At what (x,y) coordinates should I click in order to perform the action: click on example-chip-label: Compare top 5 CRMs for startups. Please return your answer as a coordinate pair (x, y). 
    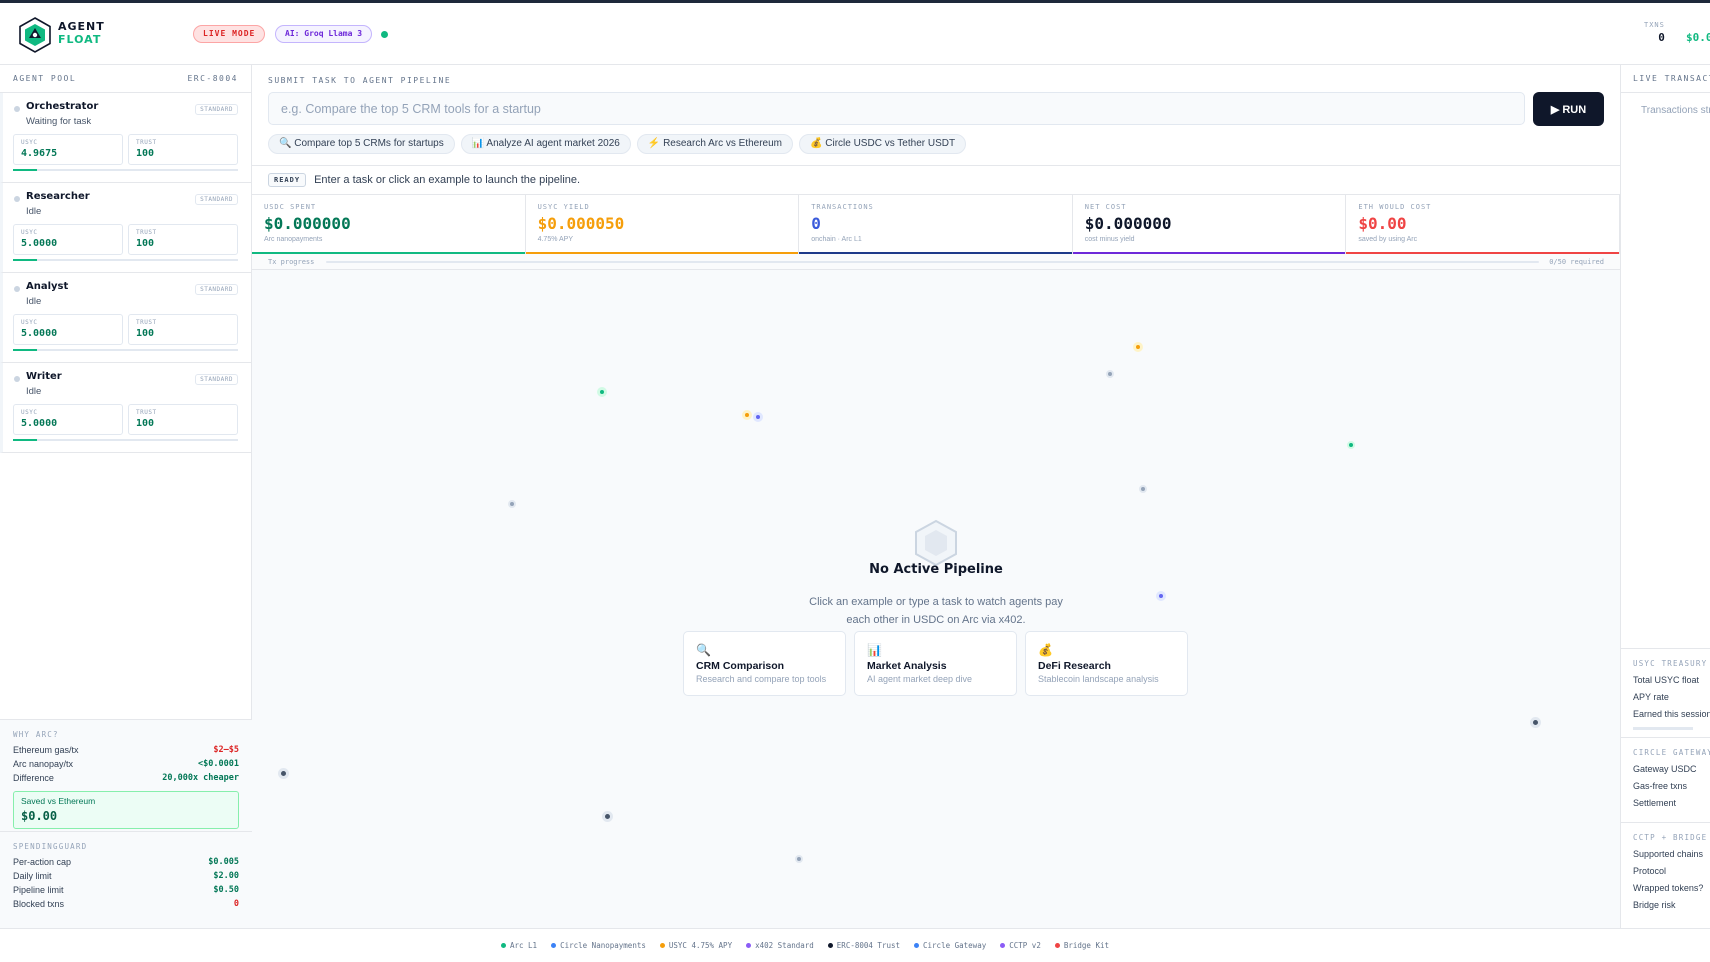
    Looking at the image, I should click on (369, 143).